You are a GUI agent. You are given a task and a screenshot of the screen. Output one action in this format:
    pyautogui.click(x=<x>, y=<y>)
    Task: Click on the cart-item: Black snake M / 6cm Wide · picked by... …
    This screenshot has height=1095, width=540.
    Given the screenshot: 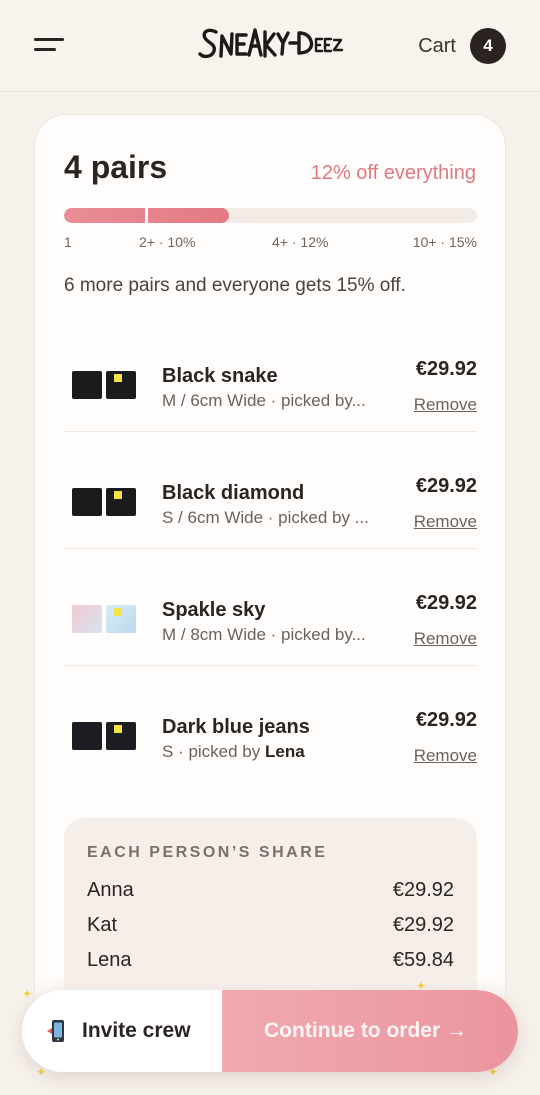 What is the action you would take?
    pyautogui.click(x=270, y=373)
    